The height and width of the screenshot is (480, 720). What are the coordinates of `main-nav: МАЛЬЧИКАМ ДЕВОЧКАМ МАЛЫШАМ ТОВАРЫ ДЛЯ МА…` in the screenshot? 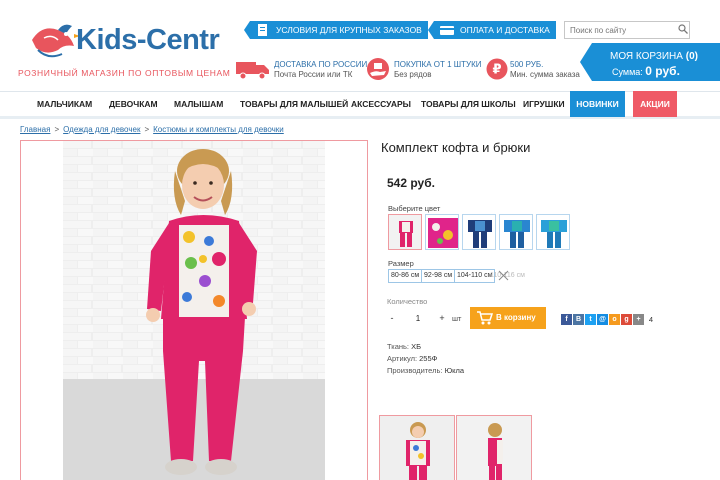 It's located at (360, 105).